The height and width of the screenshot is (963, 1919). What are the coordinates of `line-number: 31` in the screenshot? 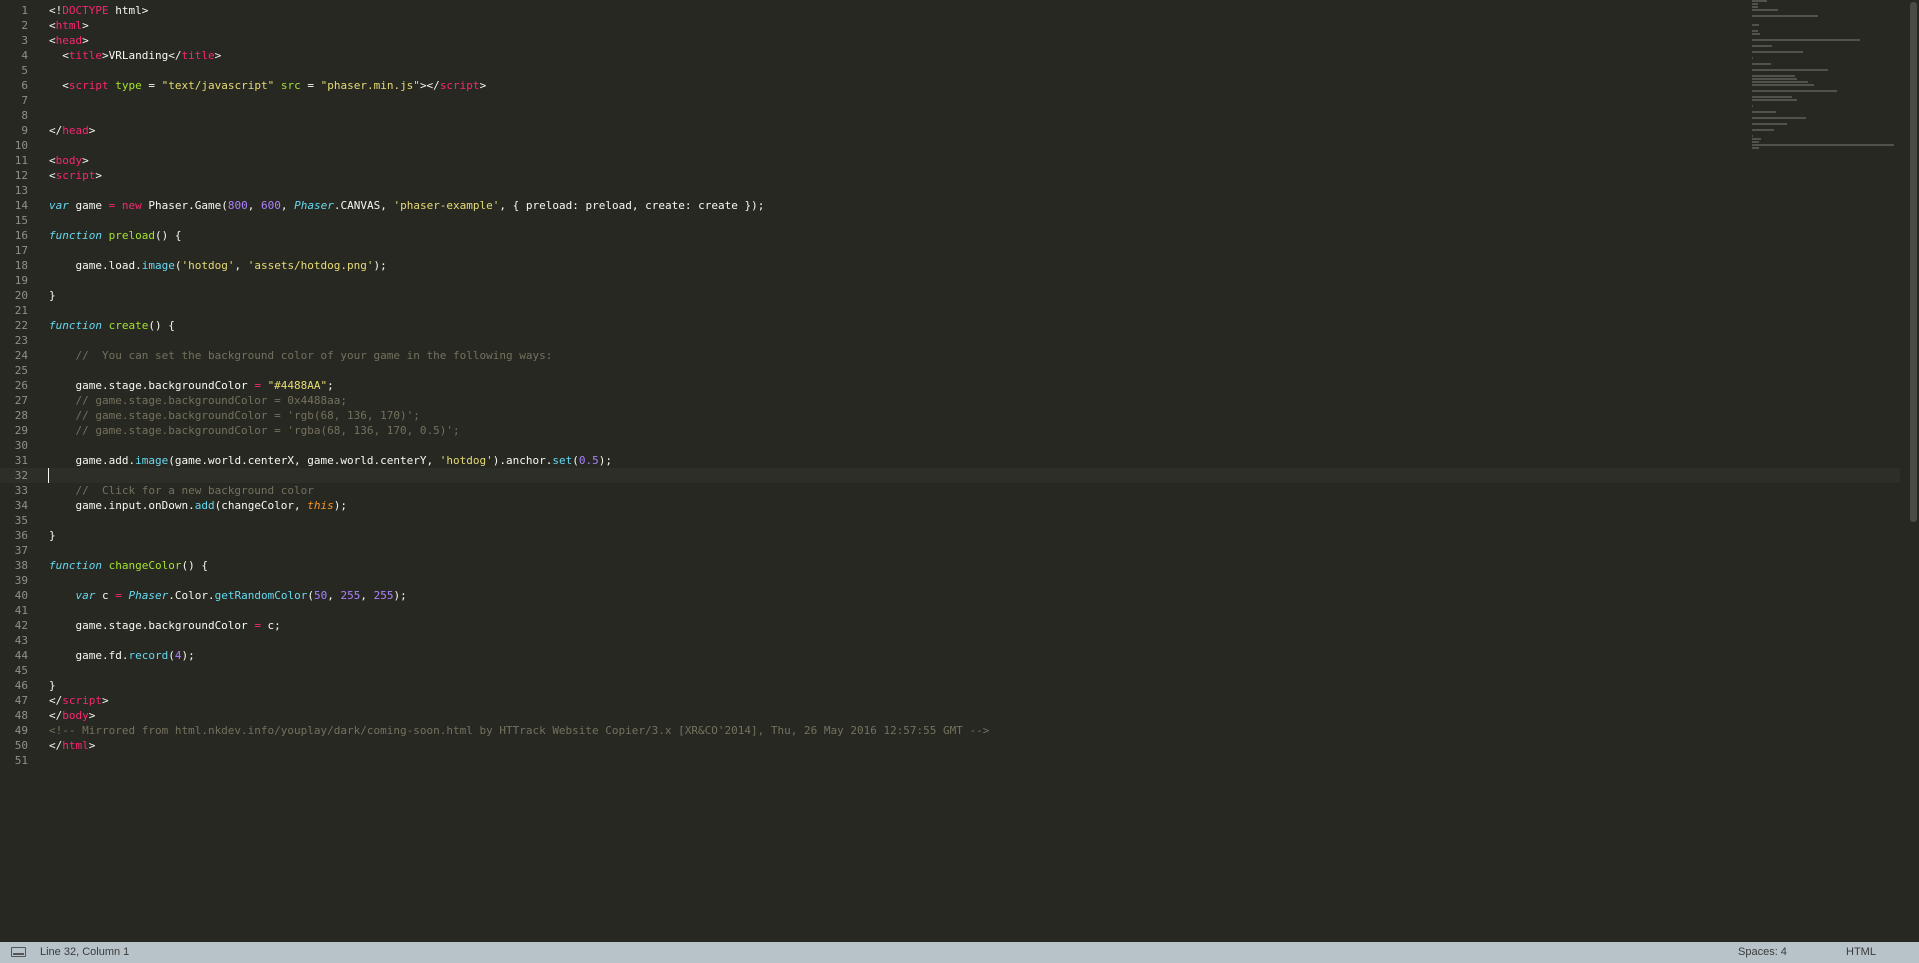 It's located at (21, 460).